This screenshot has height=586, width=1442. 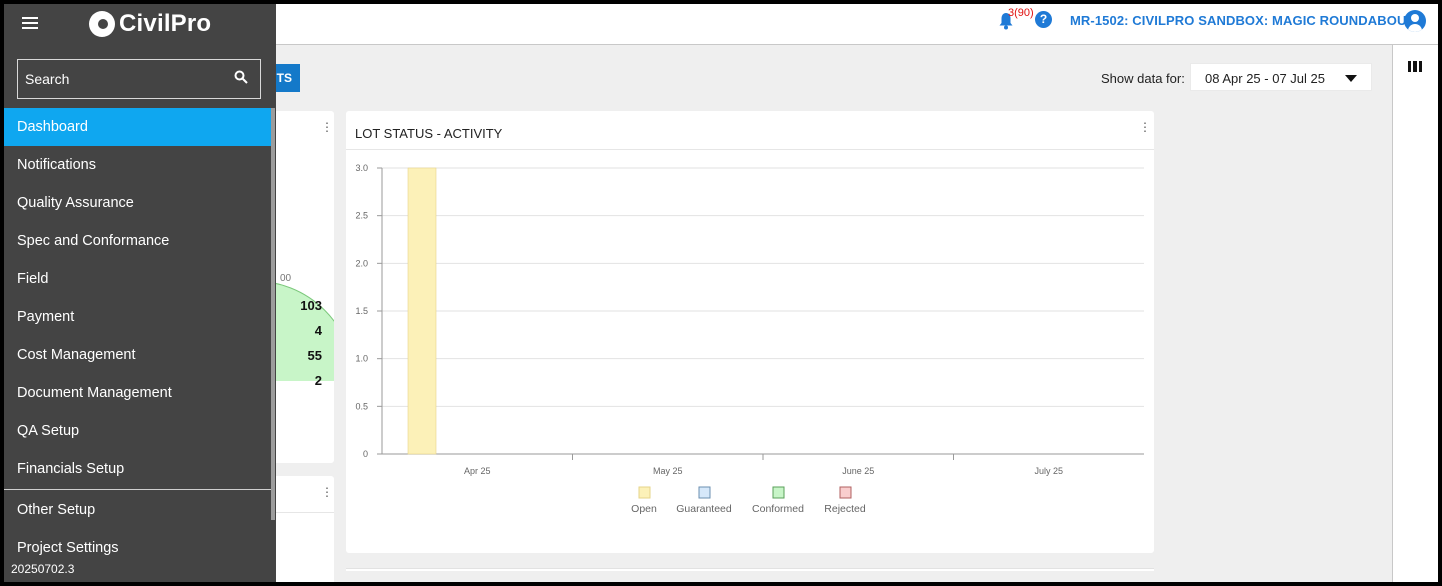 What do you see at coordinates (704, 509) in the screenshot?
I see `legend-label: Guaranteed` at bounding box center [704, 509].